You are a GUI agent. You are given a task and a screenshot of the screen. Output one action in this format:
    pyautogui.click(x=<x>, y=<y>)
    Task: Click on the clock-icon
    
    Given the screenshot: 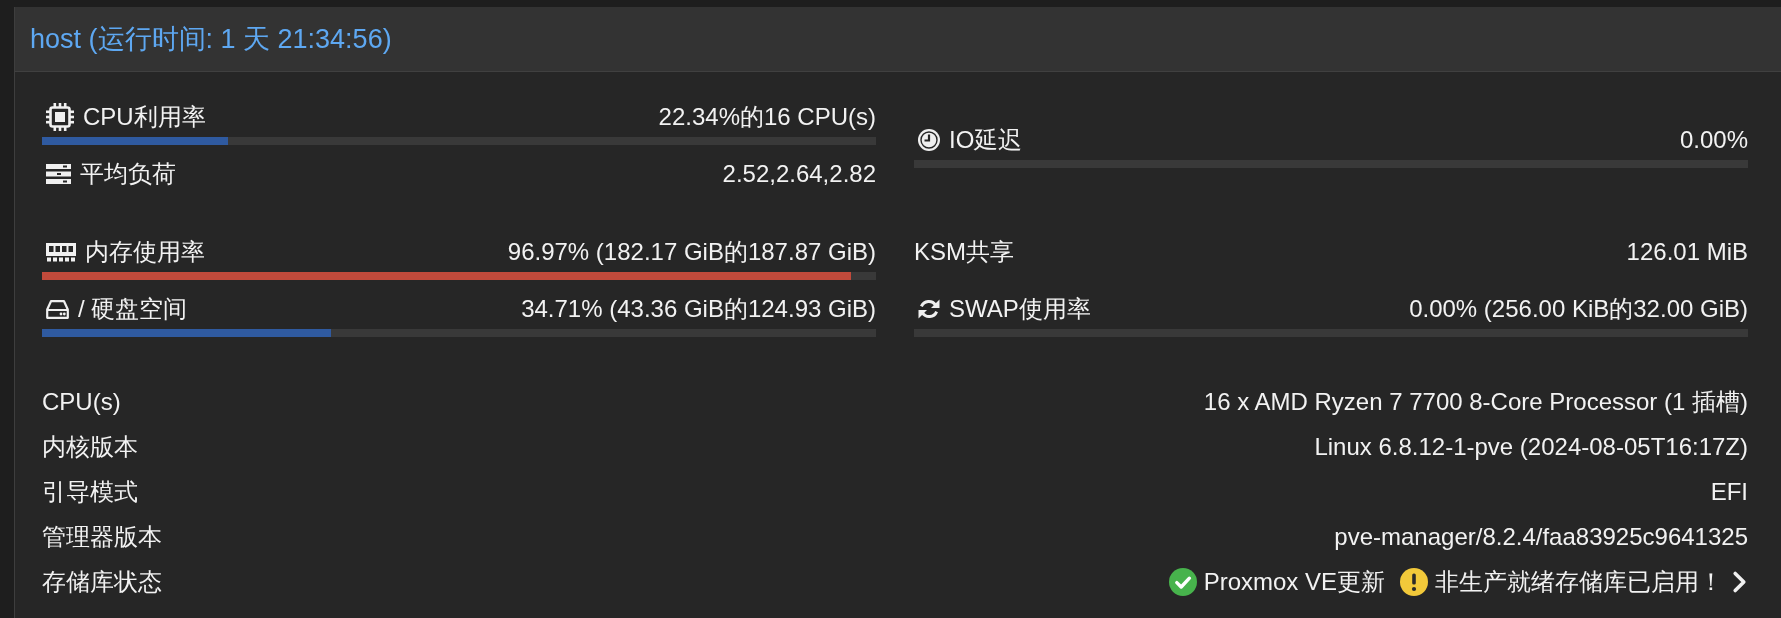 What is the action you would take?
    pyautogui.click(x=929, y=140)
    